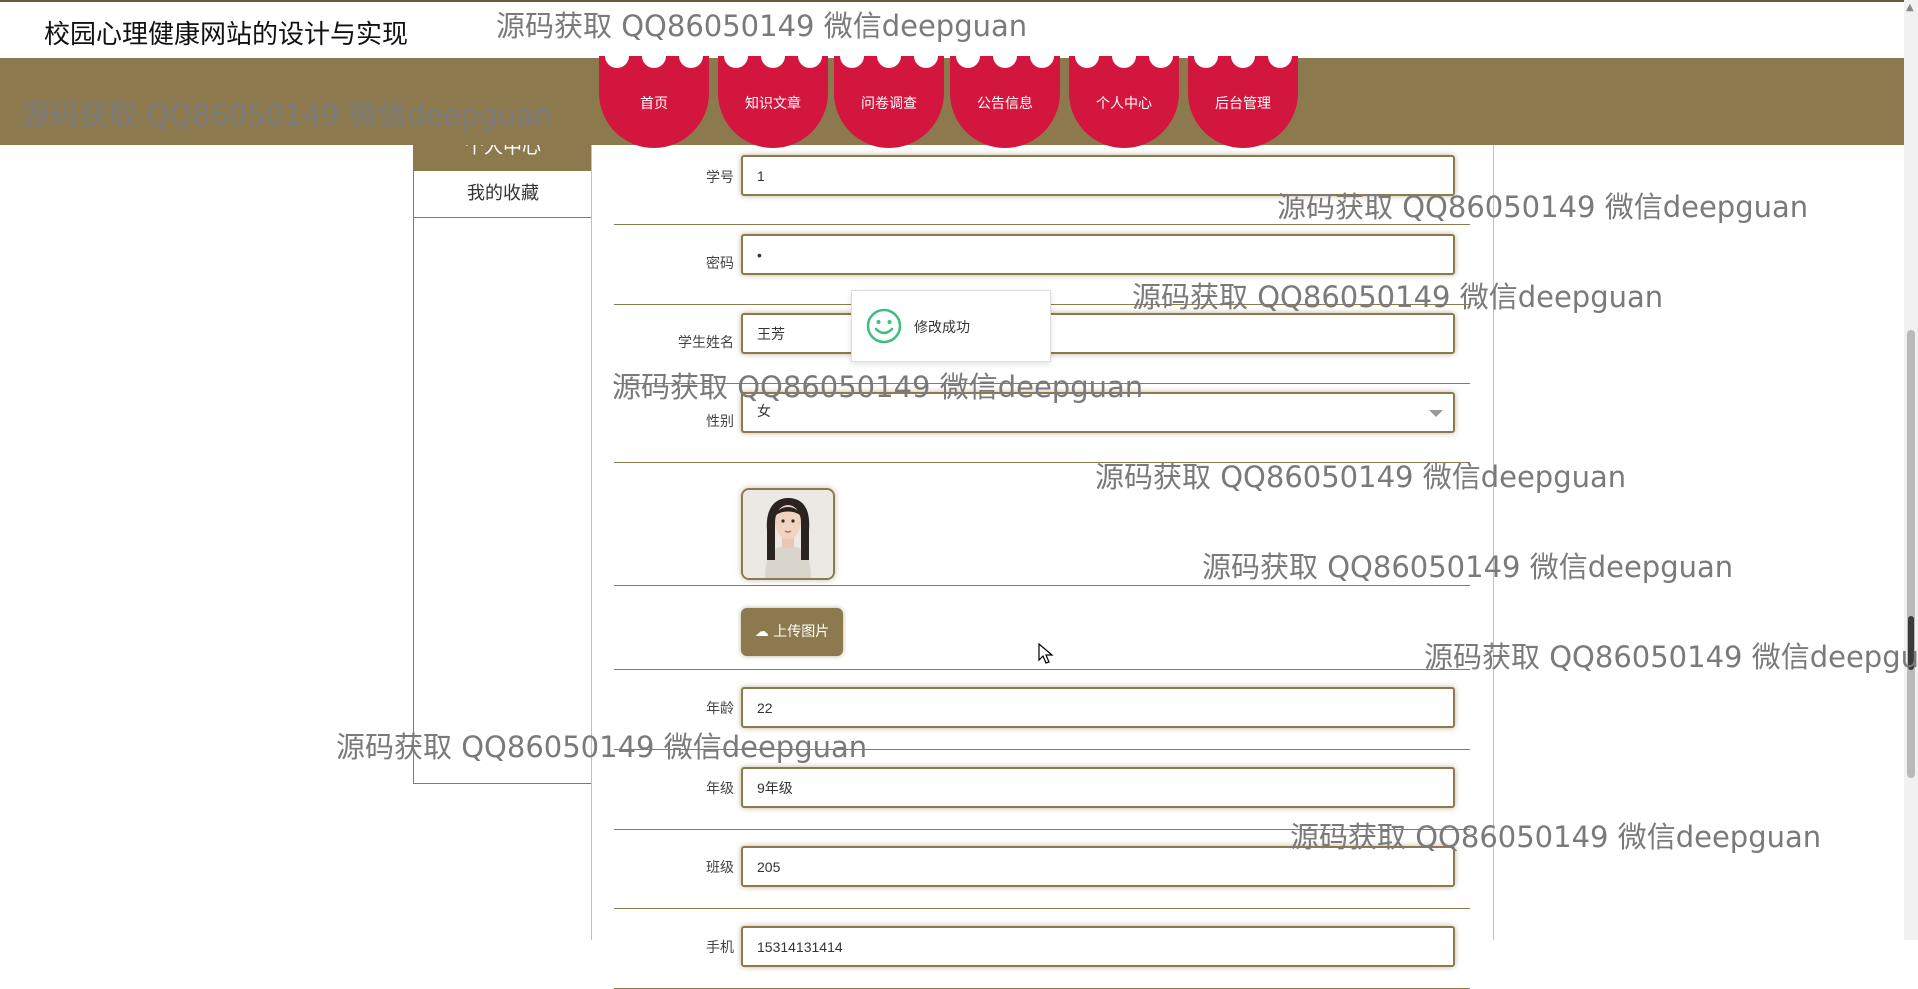  I want to click on cloud-upload-icon: ☁, so click(761, 632).